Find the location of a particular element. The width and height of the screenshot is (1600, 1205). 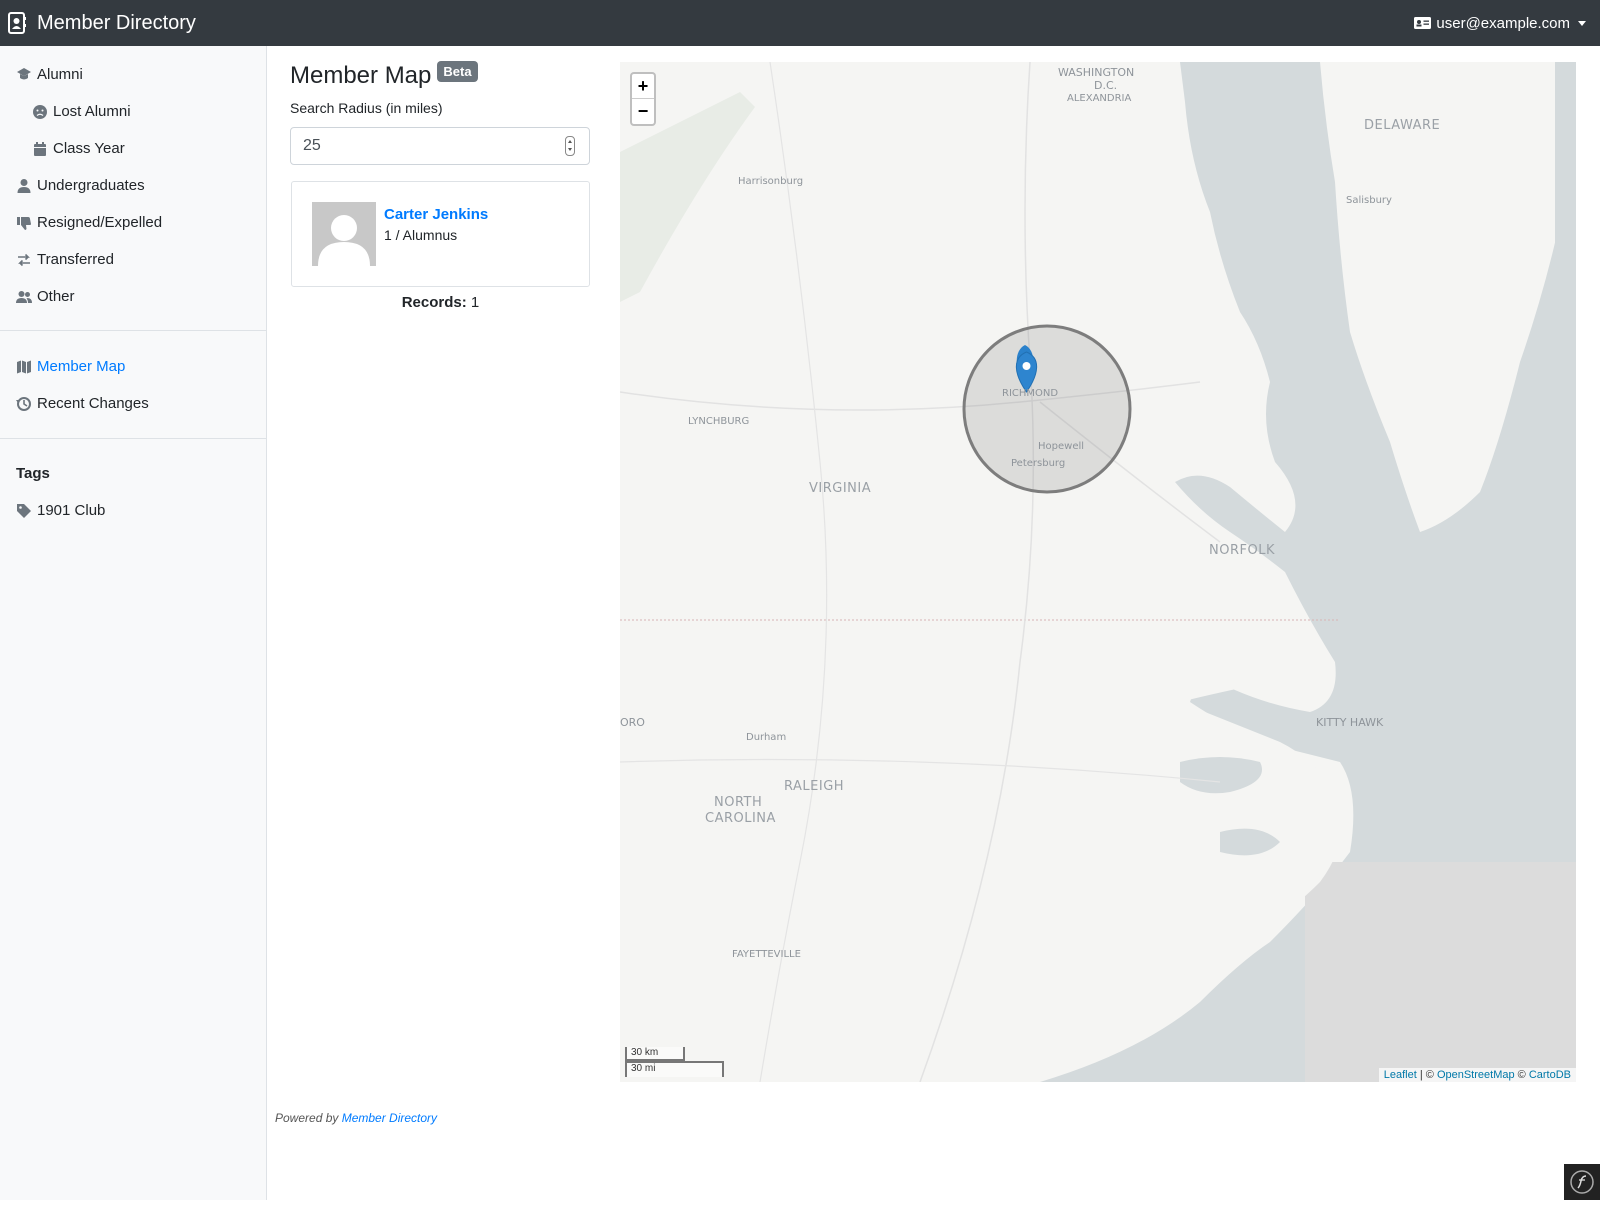

tag-icon is located at coordinates (24, 510).